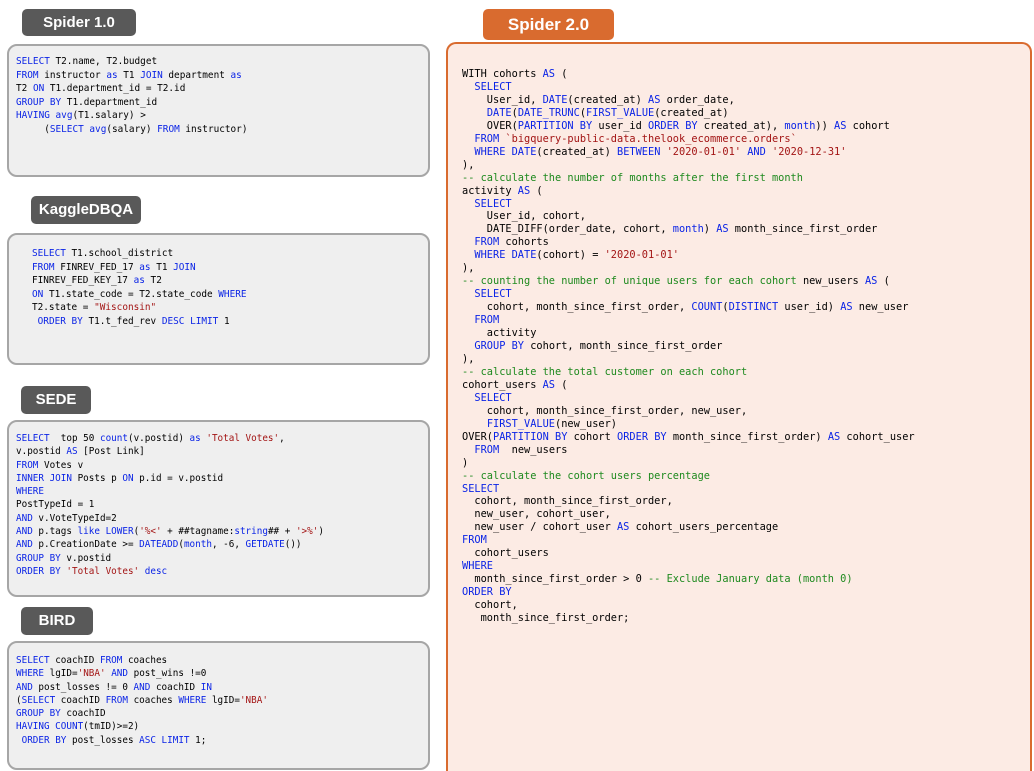 Image resolution: width=1034 pixels, height=771 pixels. I want to click on sql-text: new_user, cohort_user,, so click(536, 514).